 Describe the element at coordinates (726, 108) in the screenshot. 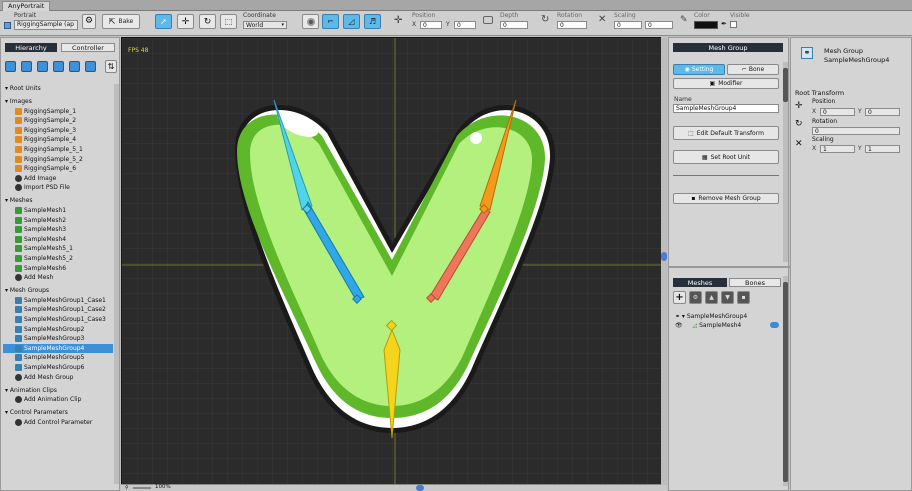

I see `name-field: SampleMeshGroup4` at that location.